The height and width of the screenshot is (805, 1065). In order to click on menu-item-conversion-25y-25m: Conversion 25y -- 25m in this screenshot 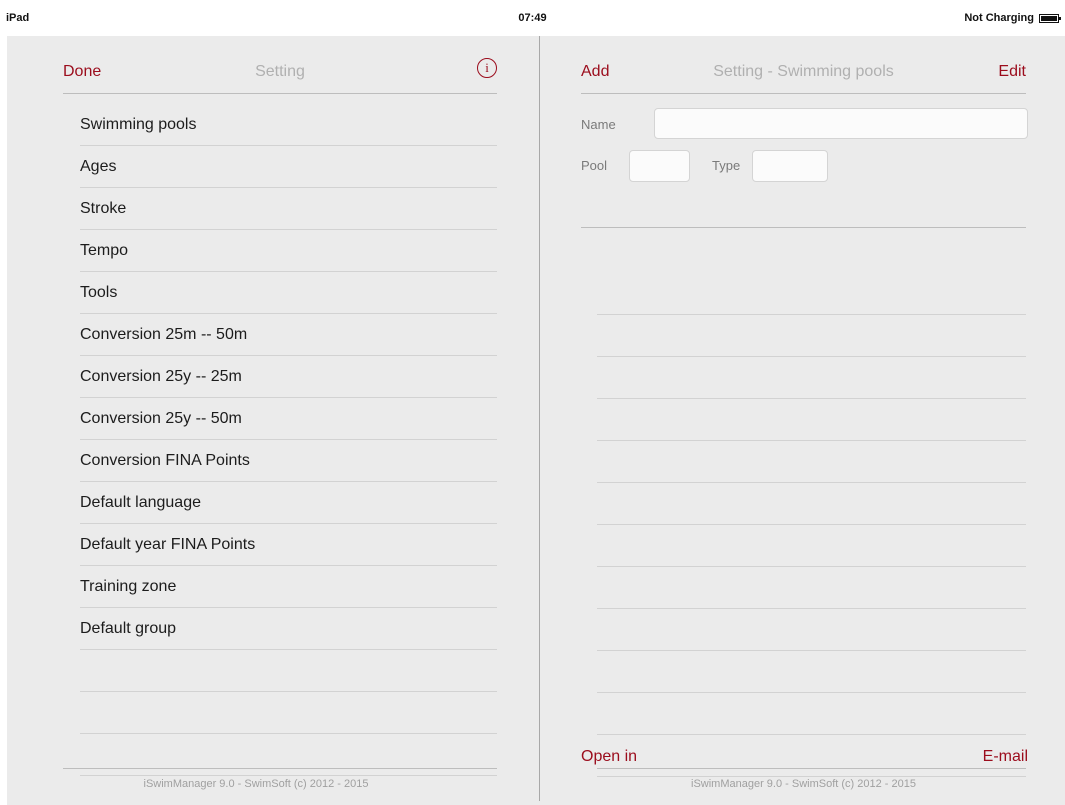, I will do `click(288, 377)`.